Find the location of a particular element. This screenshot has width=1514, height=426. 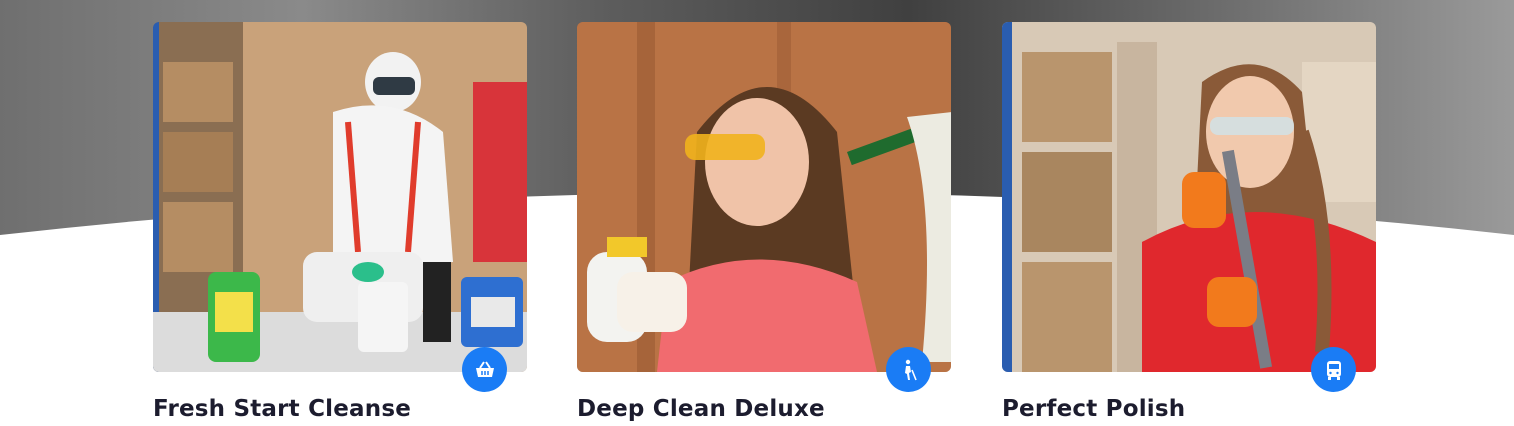

basket-icon is located at coordinates (484, 369).